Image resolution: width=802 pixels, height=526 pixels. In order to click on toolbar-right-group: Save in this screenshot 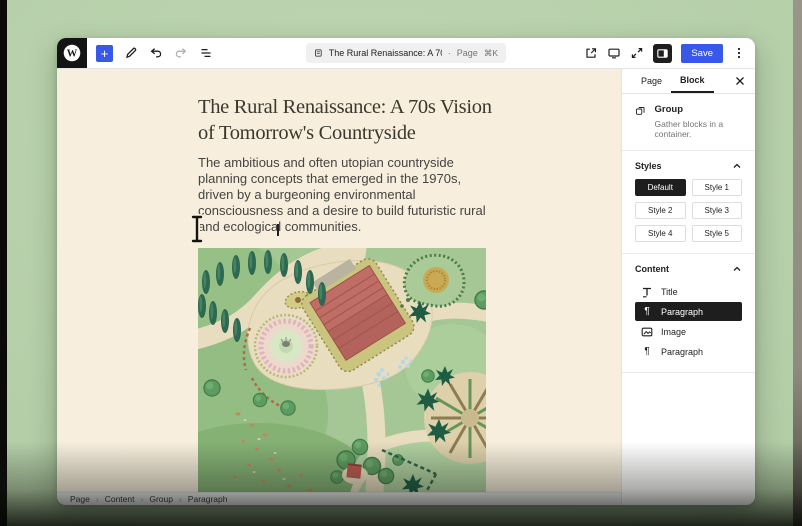, I will do `click(669, 53)`.